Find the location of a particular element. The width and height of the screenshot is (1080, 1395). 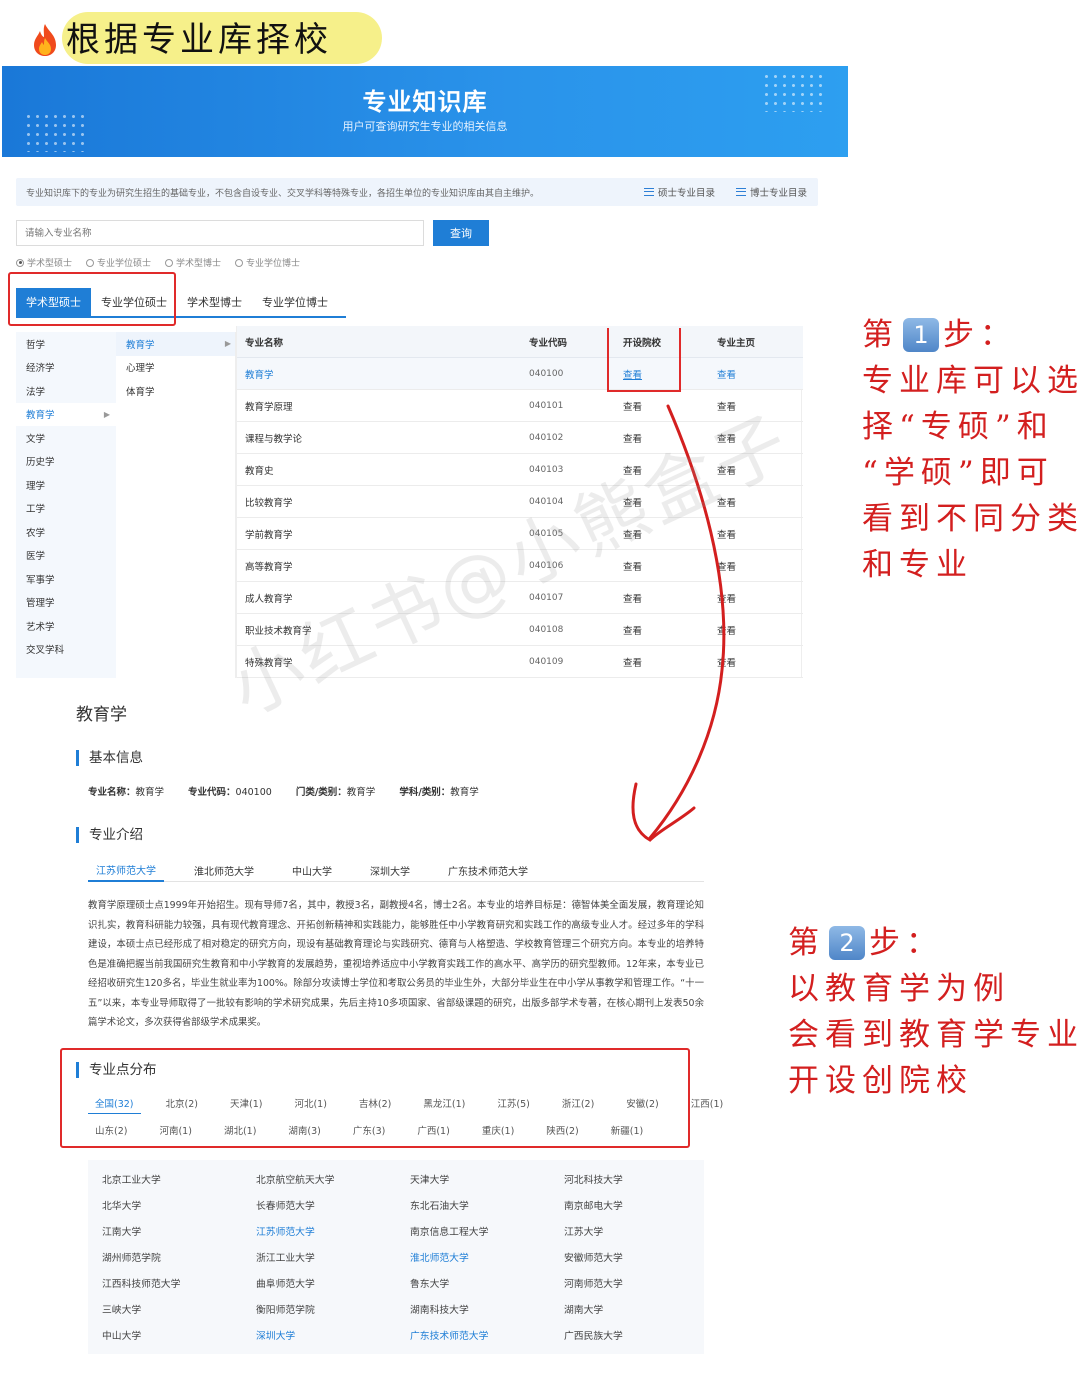

category-item: 哲学 is located at coordinates (66, 344).